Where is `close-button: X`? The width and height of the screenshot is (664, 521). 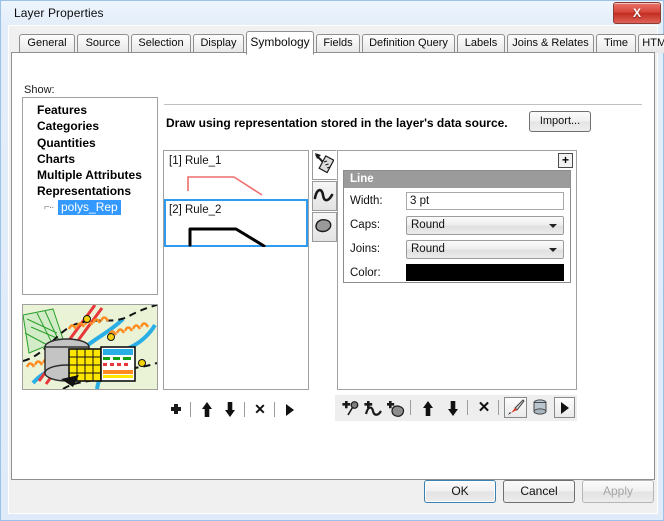 close-button: X is located at coordinates (637, 13).